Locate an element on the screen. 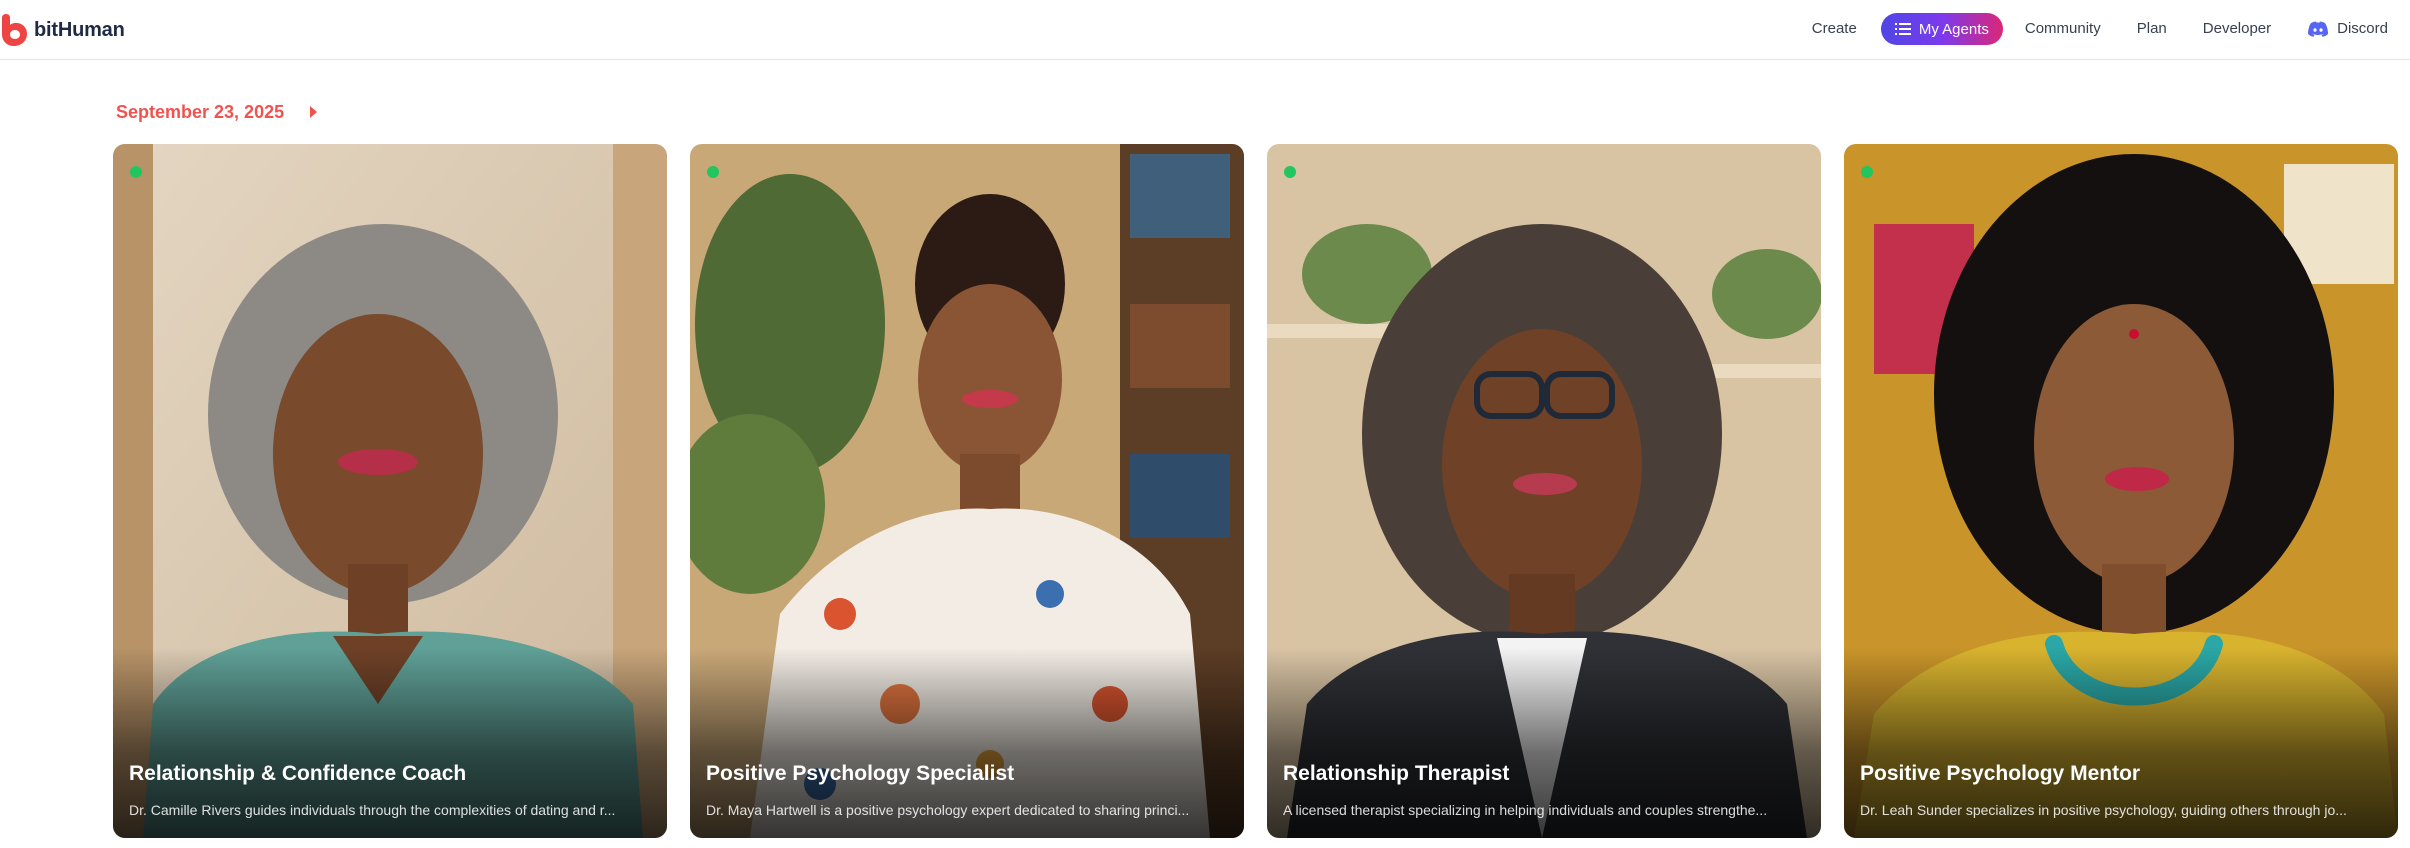 Image resolution: width=2410 pixels, height=848 pixels. nav-community-label: Community is located at coordinates (2062, 28).